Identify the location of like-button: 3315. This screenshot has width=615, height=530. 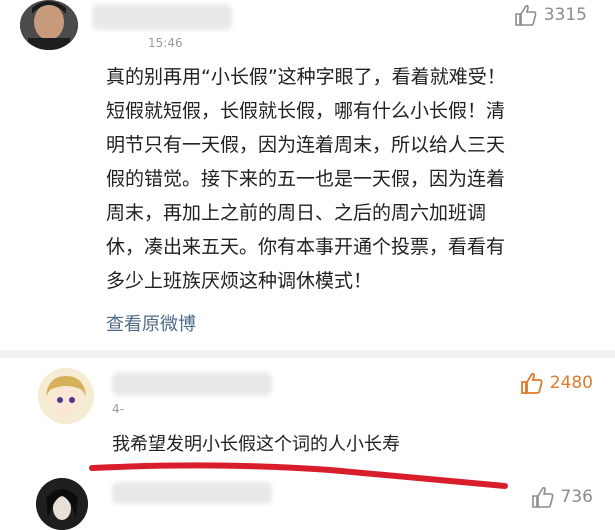
(550, 15).